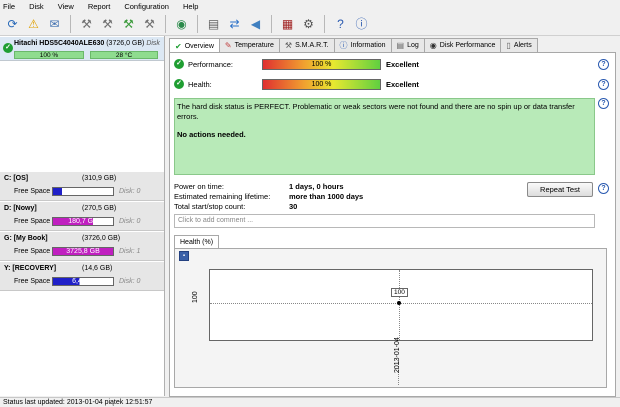  Describe the element at coordinates (20, 208) in the screenshot. I see `volume-name: D: [Nowy]` at that location.